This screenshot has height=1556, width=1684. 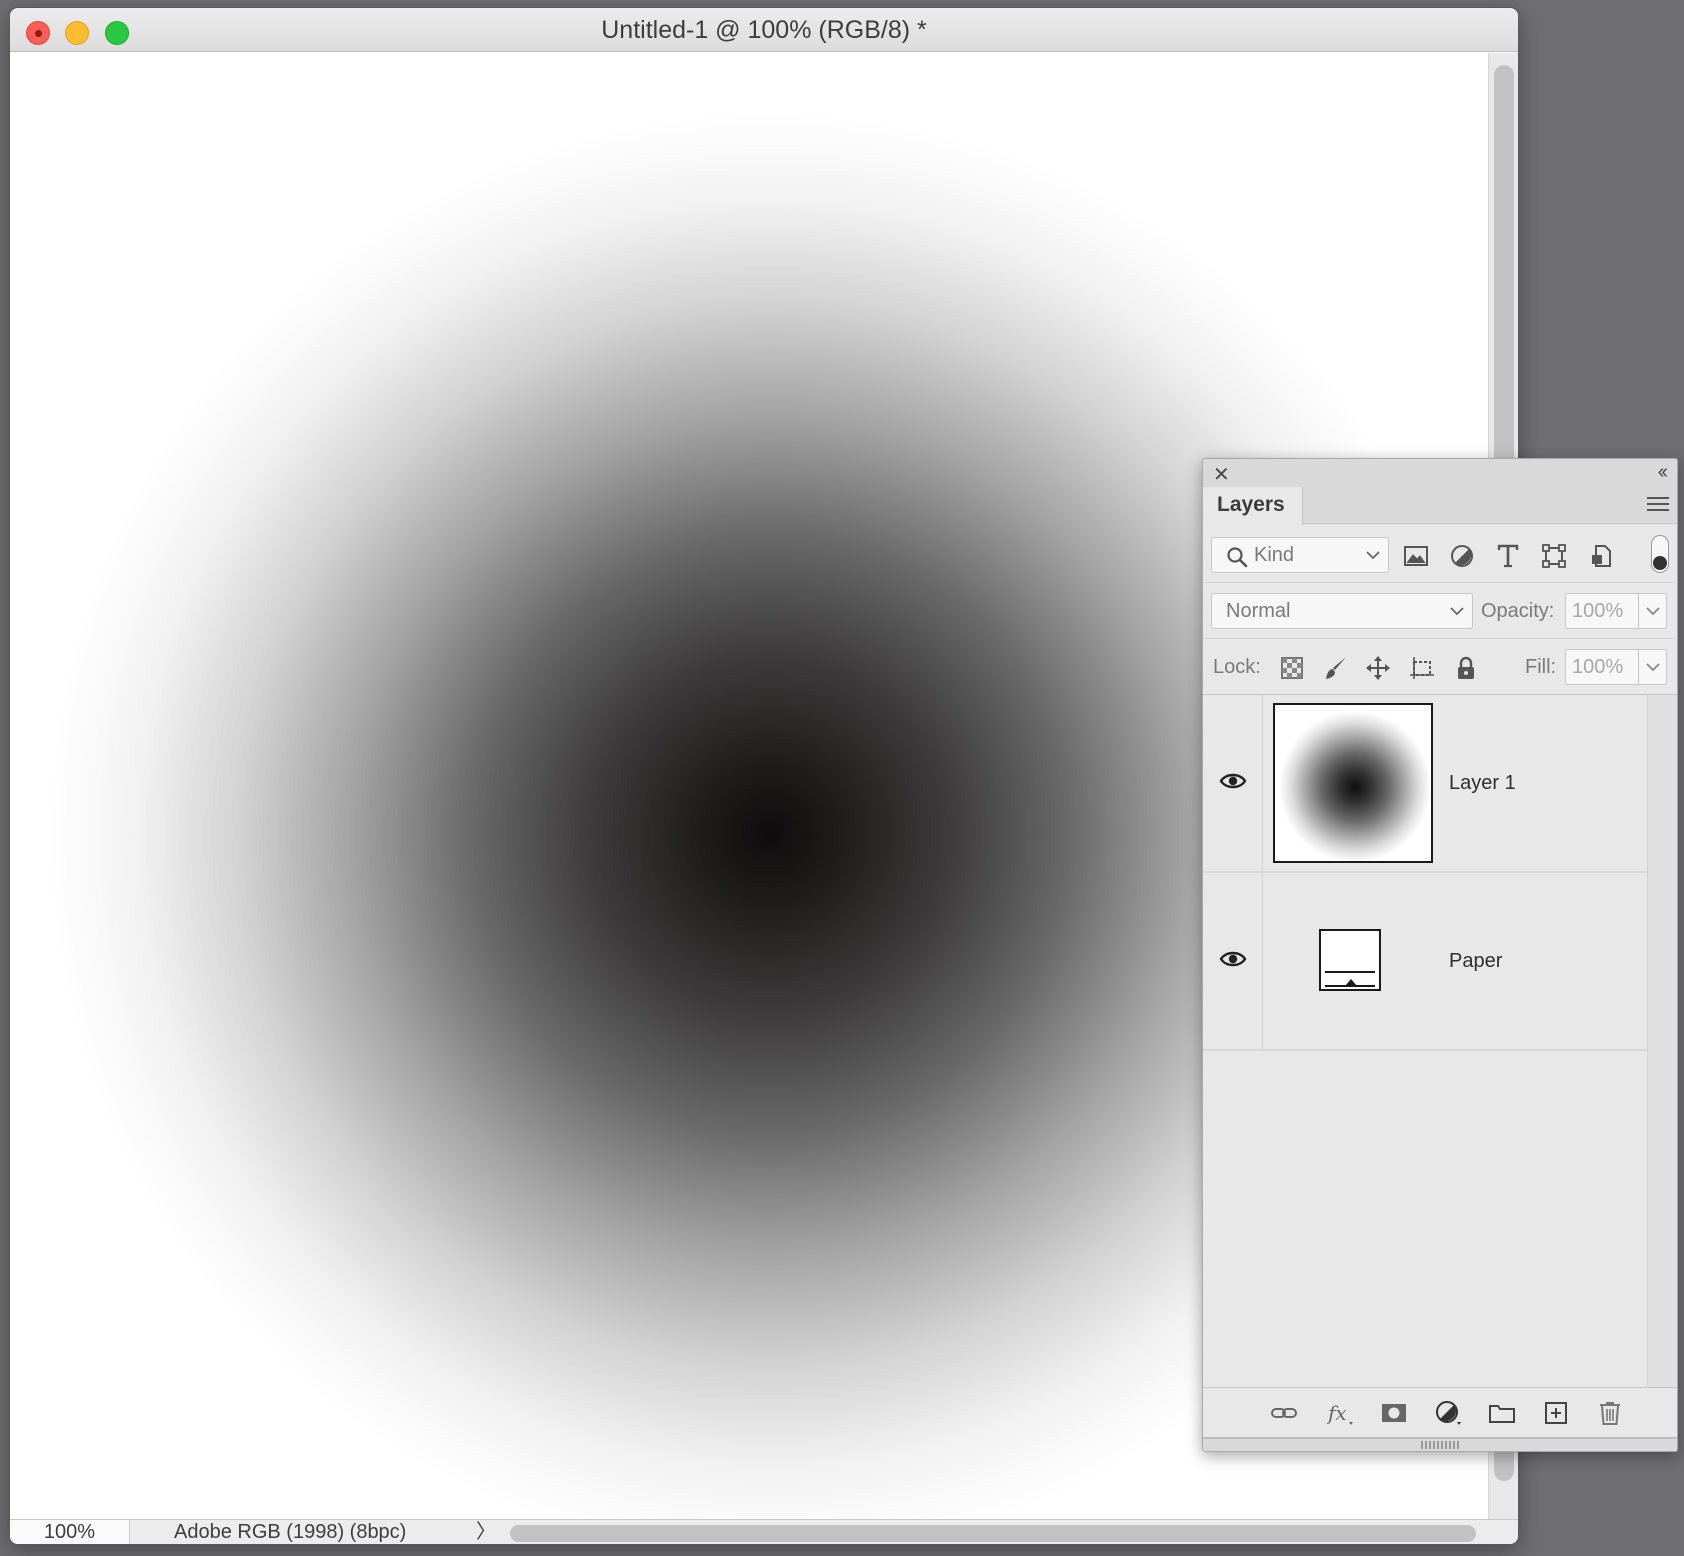 I want to click on add-mask-icon, so click(x=1394, y=1413).